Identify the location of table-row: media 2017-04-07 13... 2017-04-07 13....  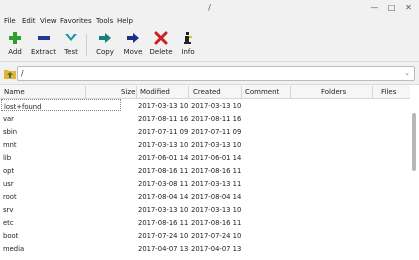
(205, 248).